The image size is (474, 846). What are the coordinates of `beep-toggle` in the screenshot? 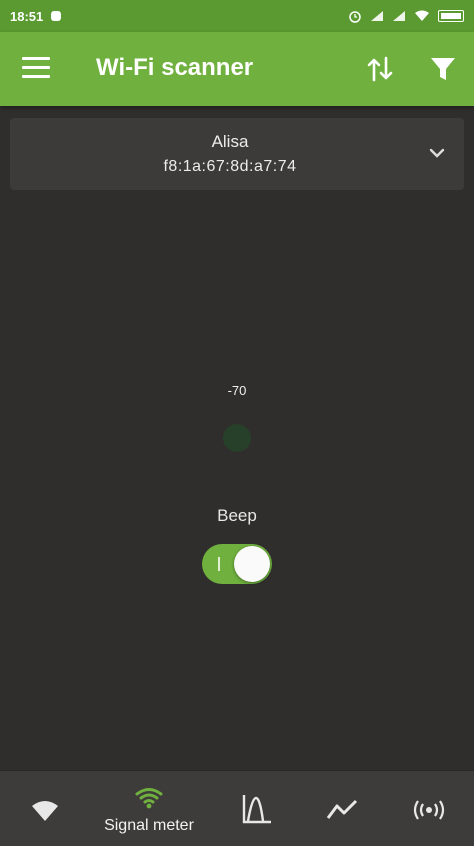 It's located at (237, 564).